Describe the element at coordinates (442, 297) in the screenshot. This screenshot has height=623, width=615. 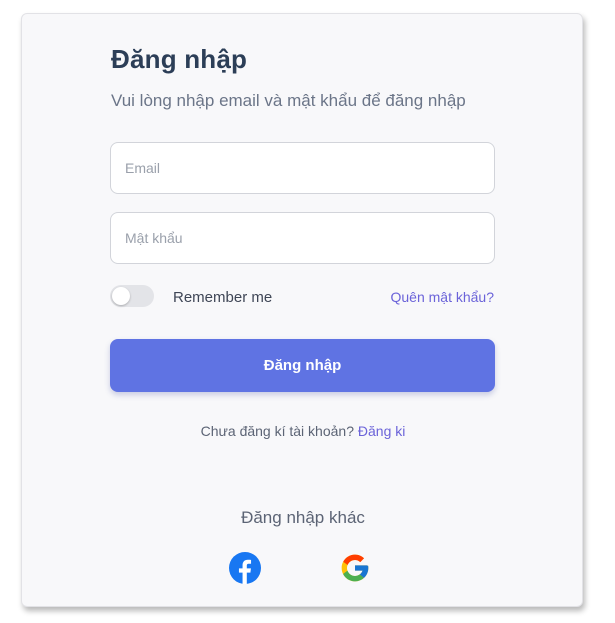
I see `forgot-password-link: Quên mật khẩu?` at that location.